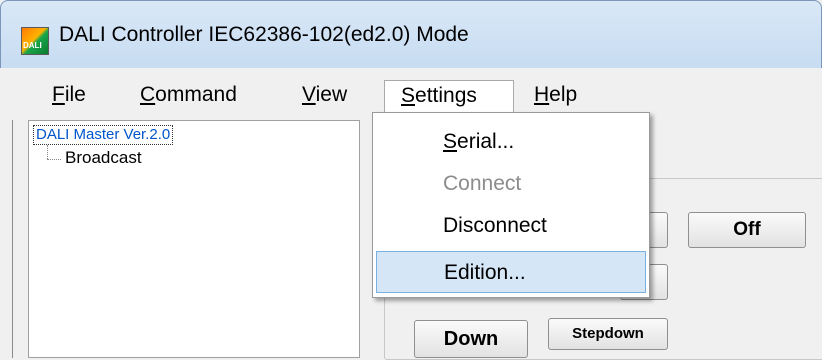 The width and height of the screenshot is (822, 360). Describe the element at coordinates (188, 96) in the screenshot. I see `menu-command: Command` at that location.